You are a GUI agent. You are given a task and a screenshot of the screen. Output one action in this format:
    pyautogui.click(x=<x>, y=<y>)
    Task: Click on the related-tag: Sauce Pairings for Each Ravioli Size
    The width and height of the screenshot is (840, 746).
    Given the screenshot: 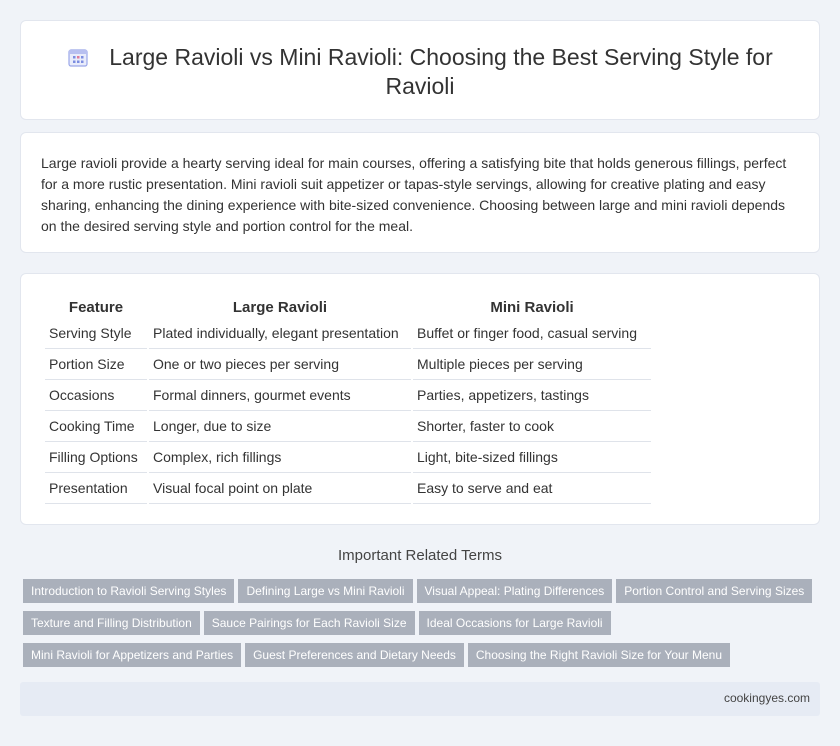 What is the action you would take?
    pyautogui.click(x=309, y=623)
    